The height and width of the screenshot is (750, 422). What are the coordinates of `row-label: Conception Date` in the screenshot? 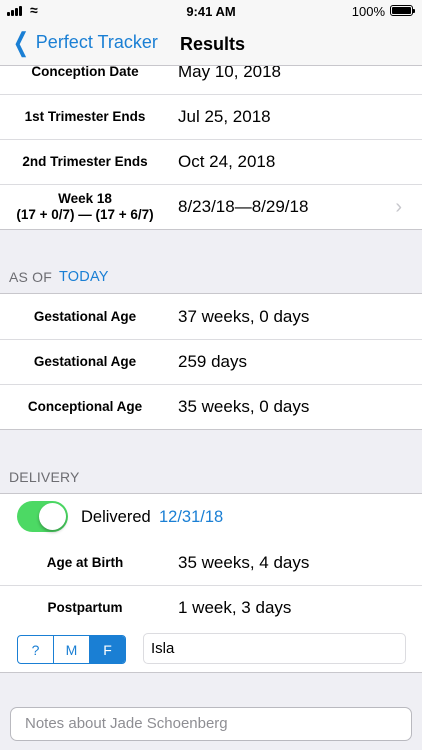 It's located at (85, 72).